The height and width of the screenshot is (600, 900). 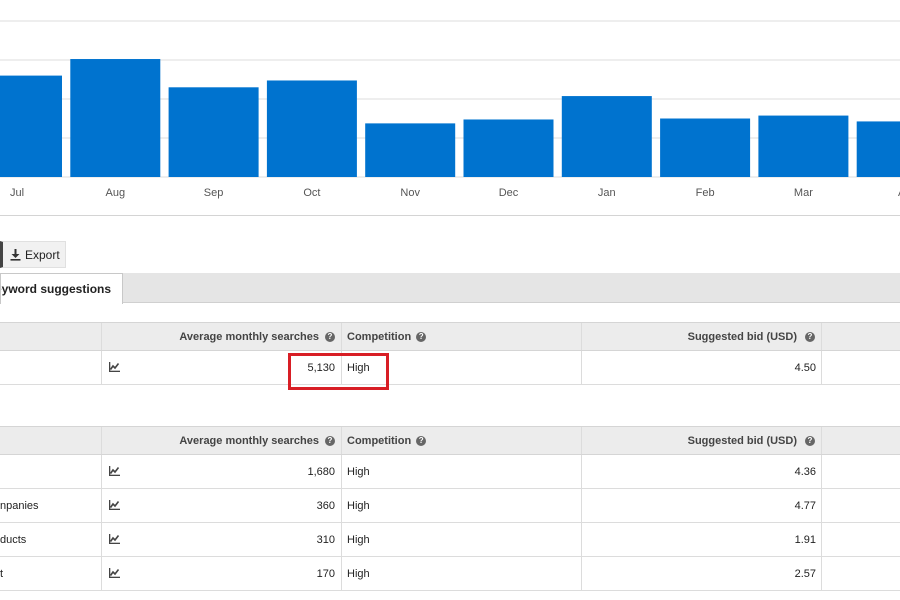 I want to click on suggested-bid-value: 1.91, so click(x=805, y=539).